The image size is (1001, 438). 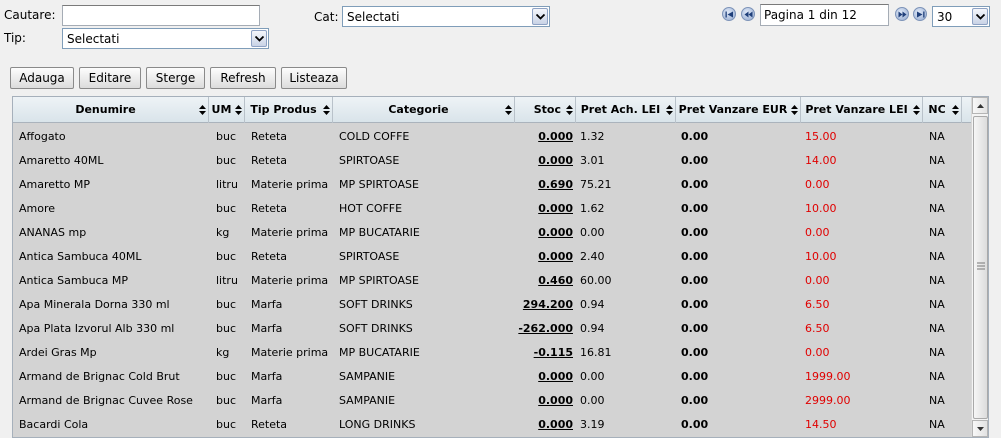 I want to click on search-input, so click(x=161, y=15).